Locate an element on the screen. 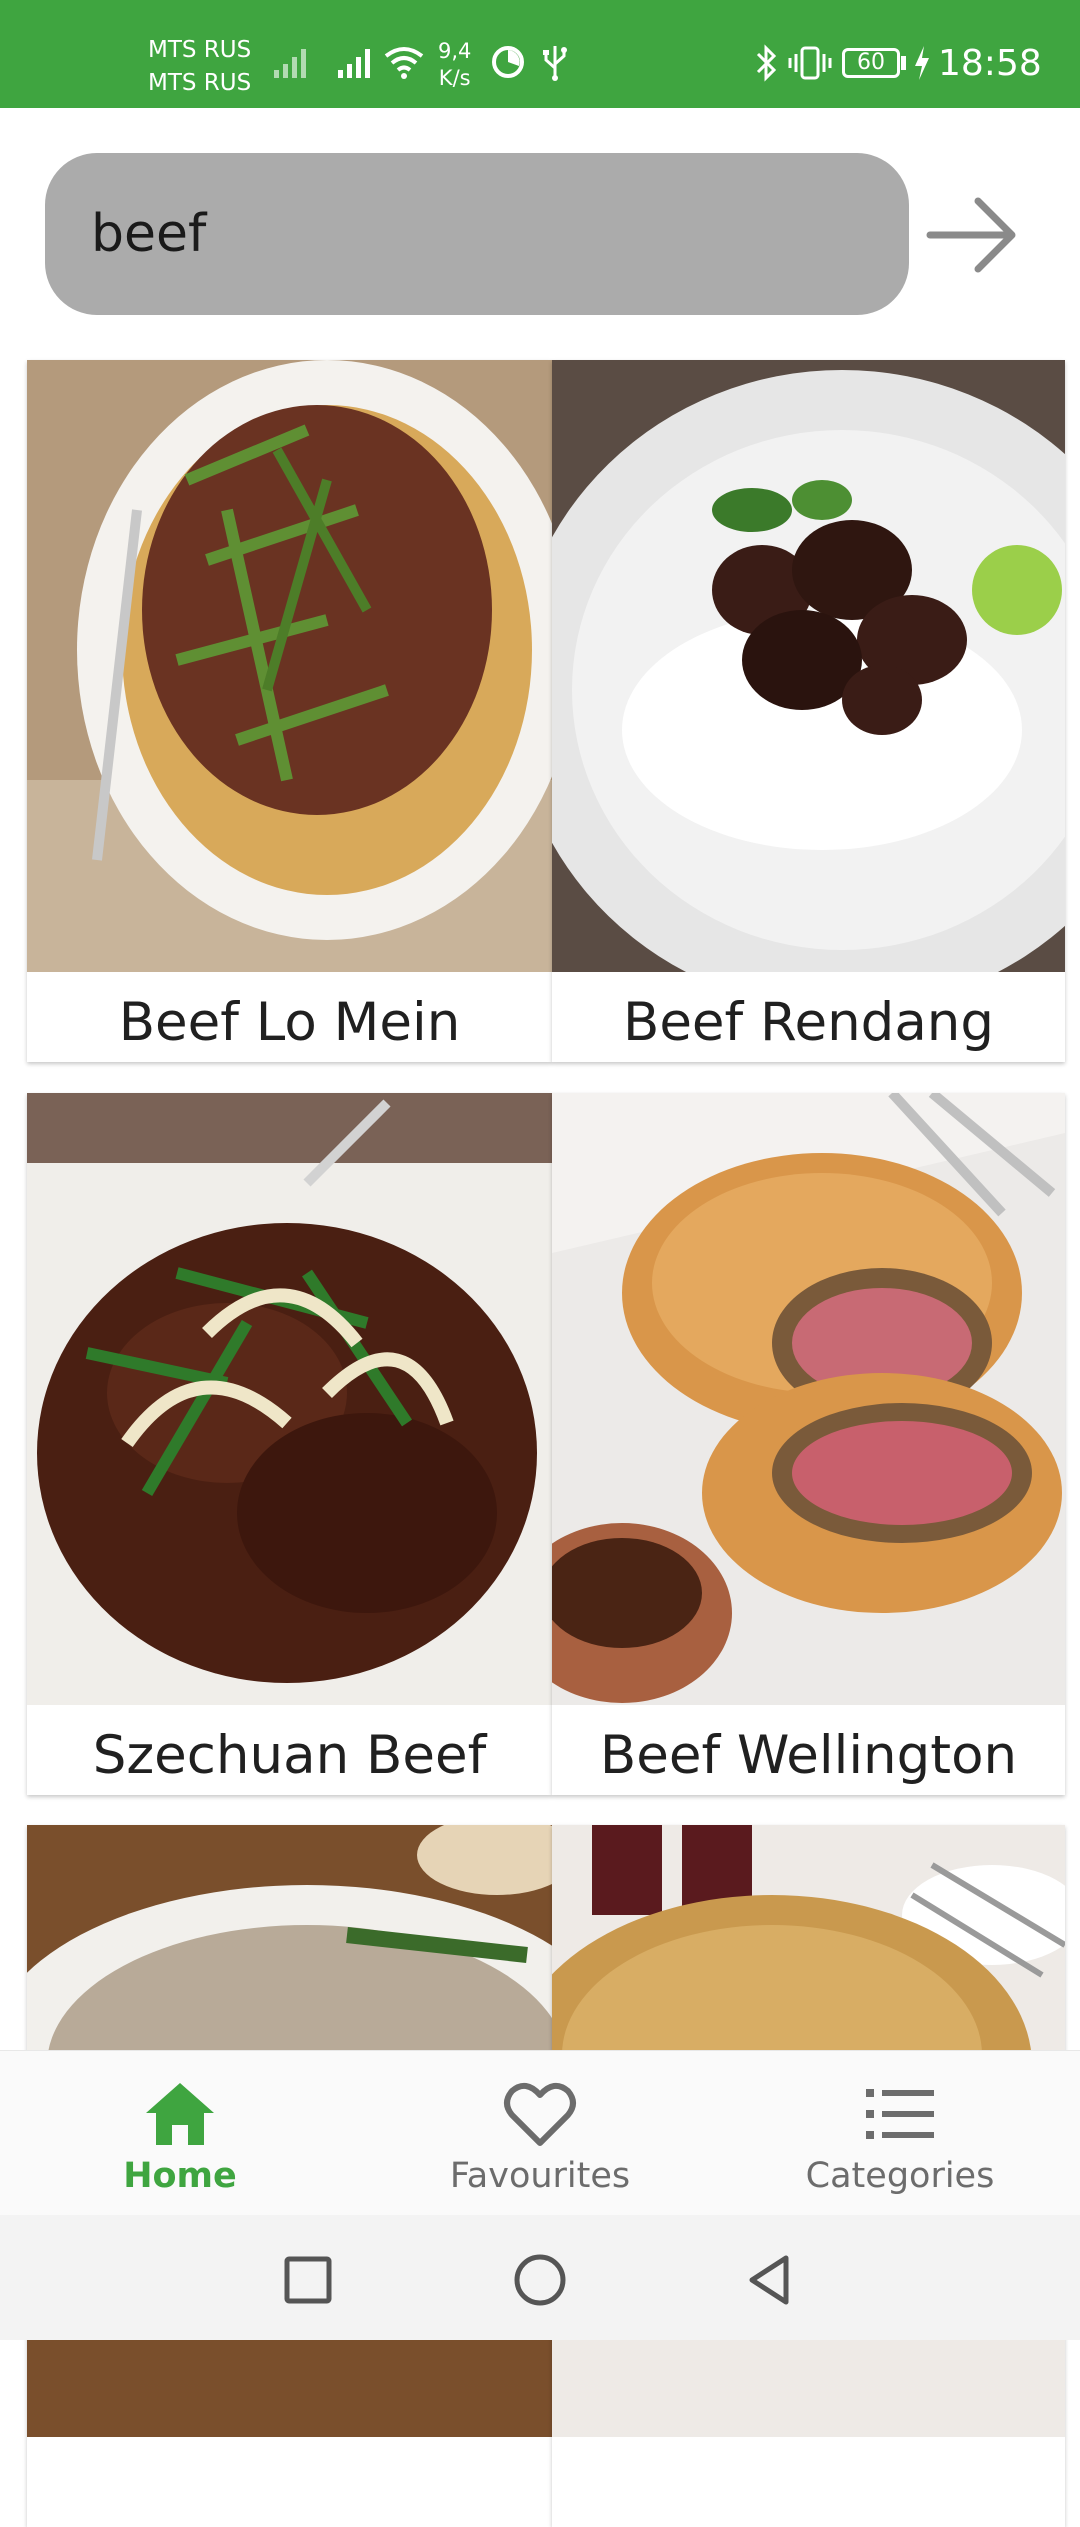  recipe-card: Beef Rendang is located at coordinates (808, 711).